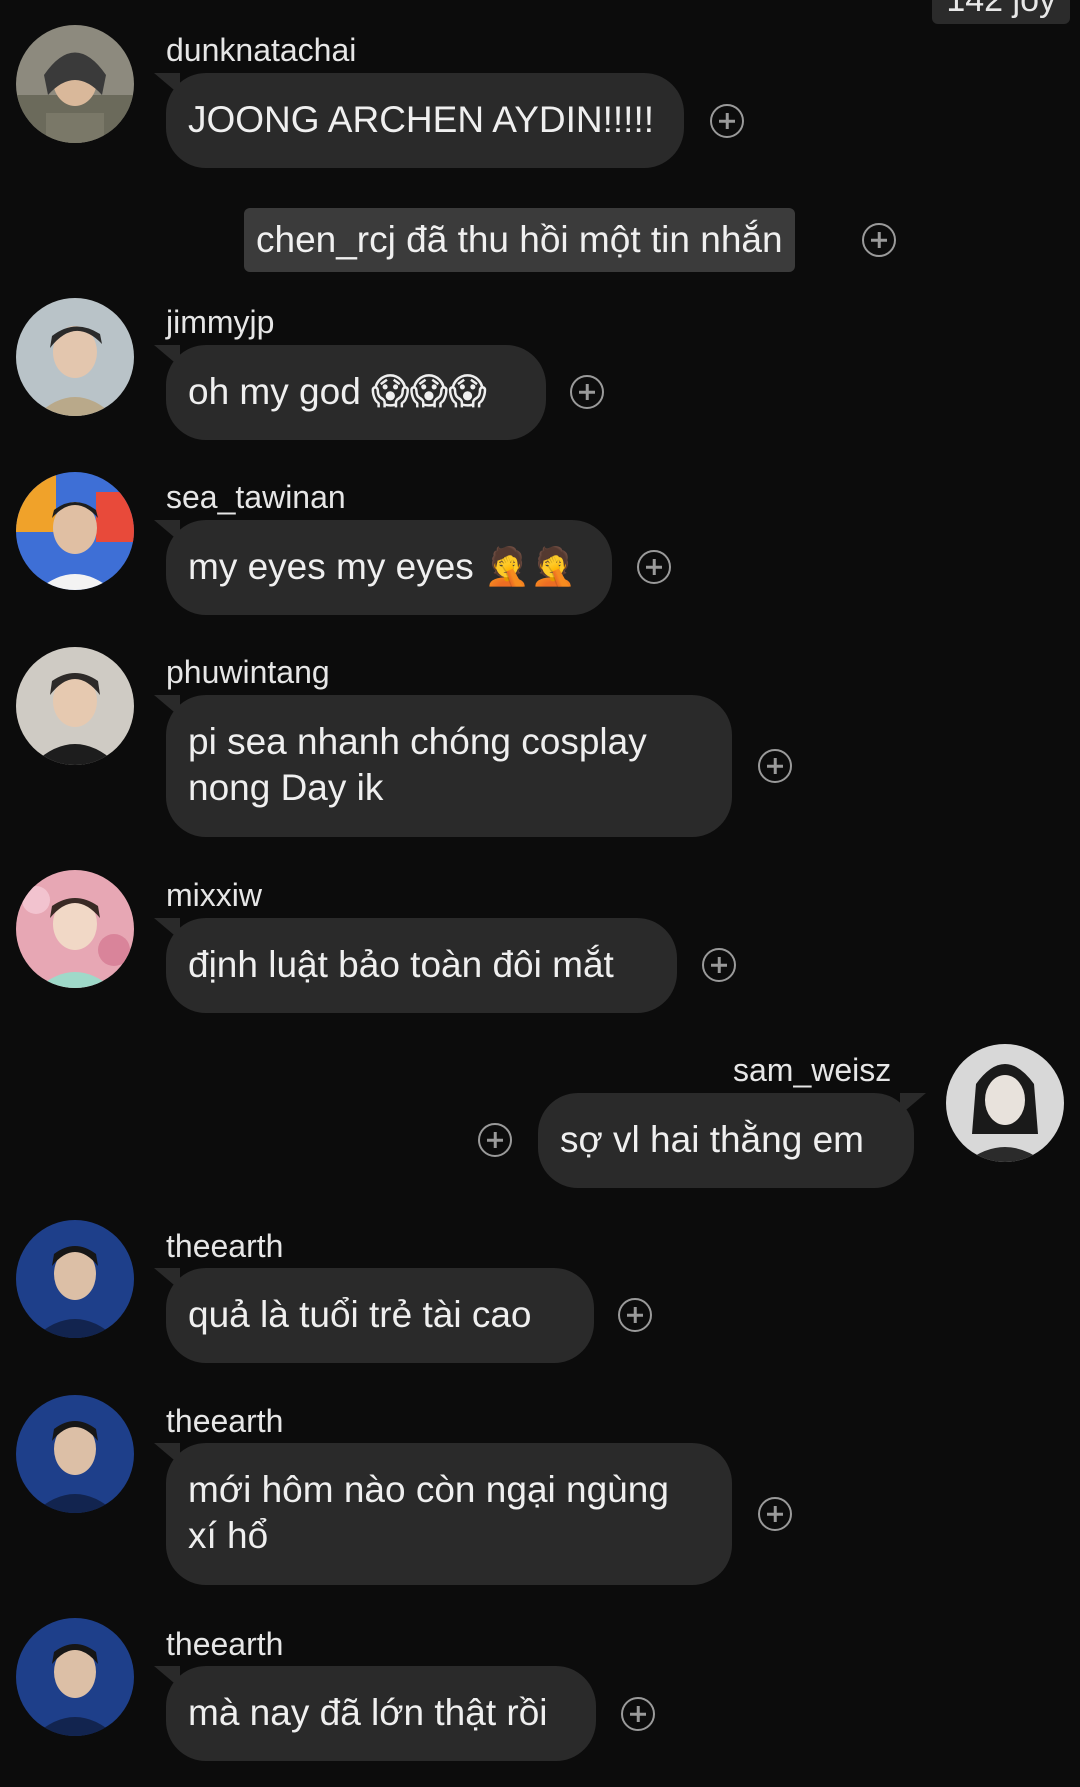 Image resolution: width=1080 pixels, height=1787 pixels. What do you see at coordinates (286, 787) in the screenshot?
I see `message-text-line: nong Day ik` at bounding box center [286, 787].